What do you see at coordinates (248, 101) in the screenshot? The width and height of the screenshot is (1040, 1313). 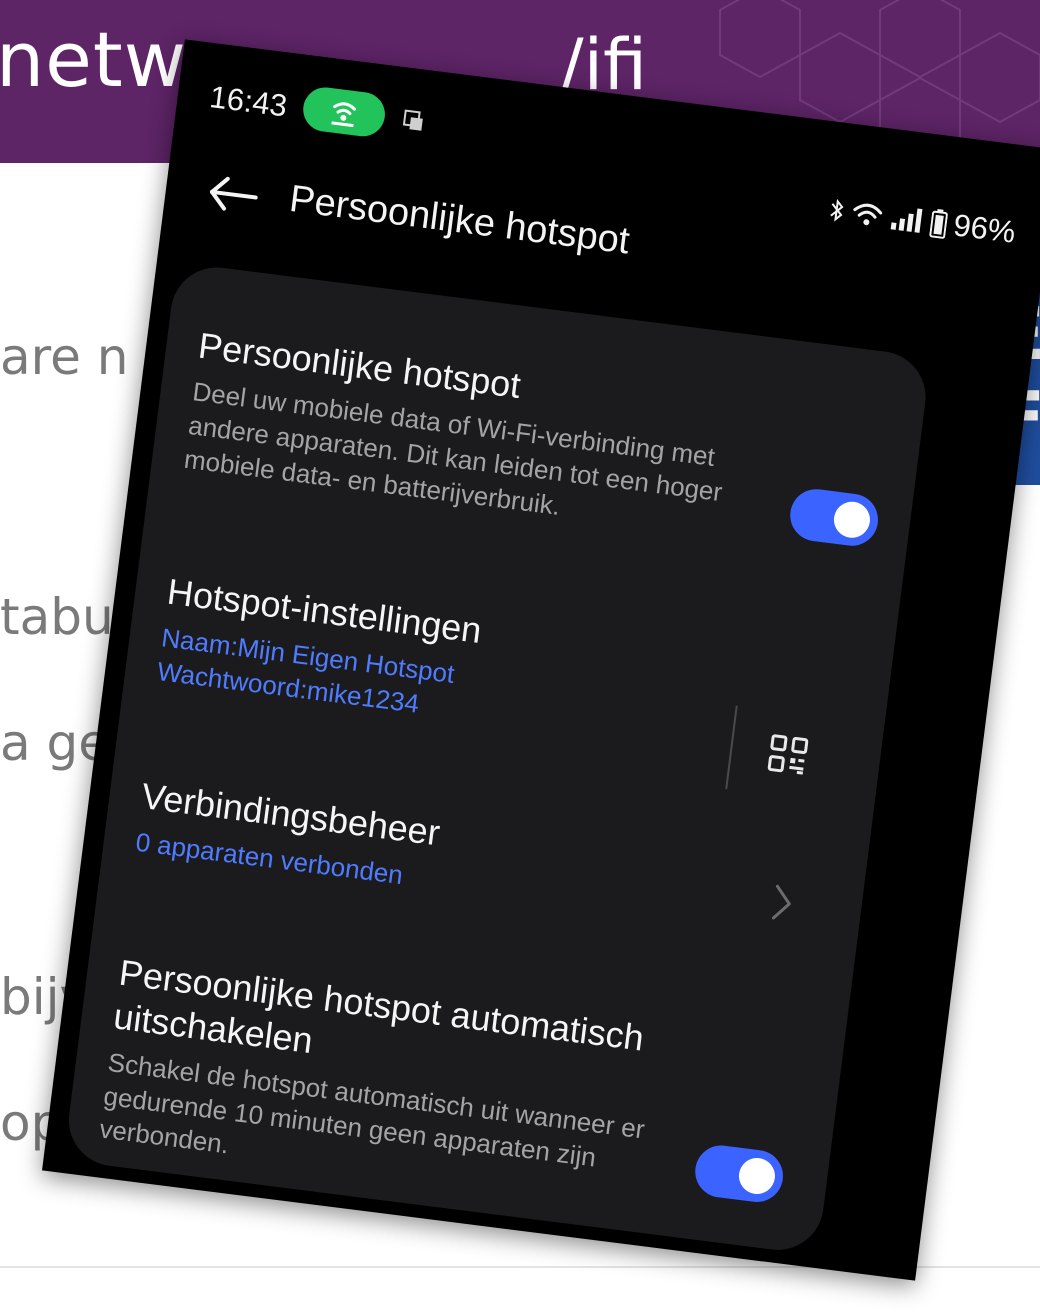 I see `status-time: 16:43` at bounding box center [248, 101].